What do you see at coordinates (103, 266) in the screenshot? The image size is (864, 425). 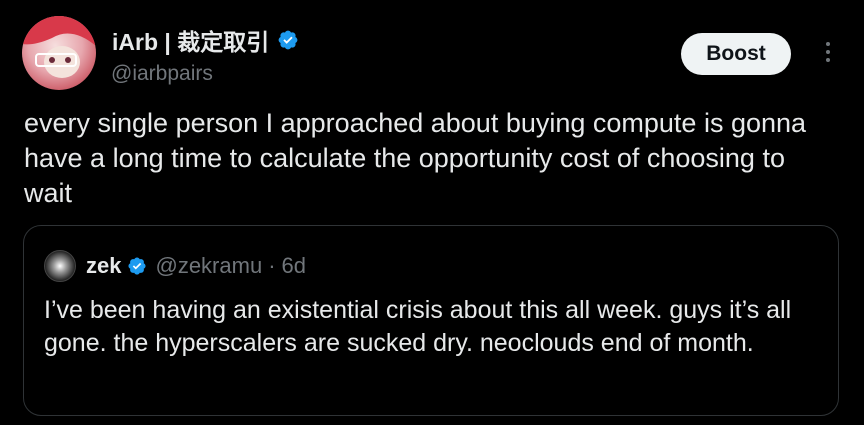 I see `quoted-author-name: zek` at bounding box center [103, 266].